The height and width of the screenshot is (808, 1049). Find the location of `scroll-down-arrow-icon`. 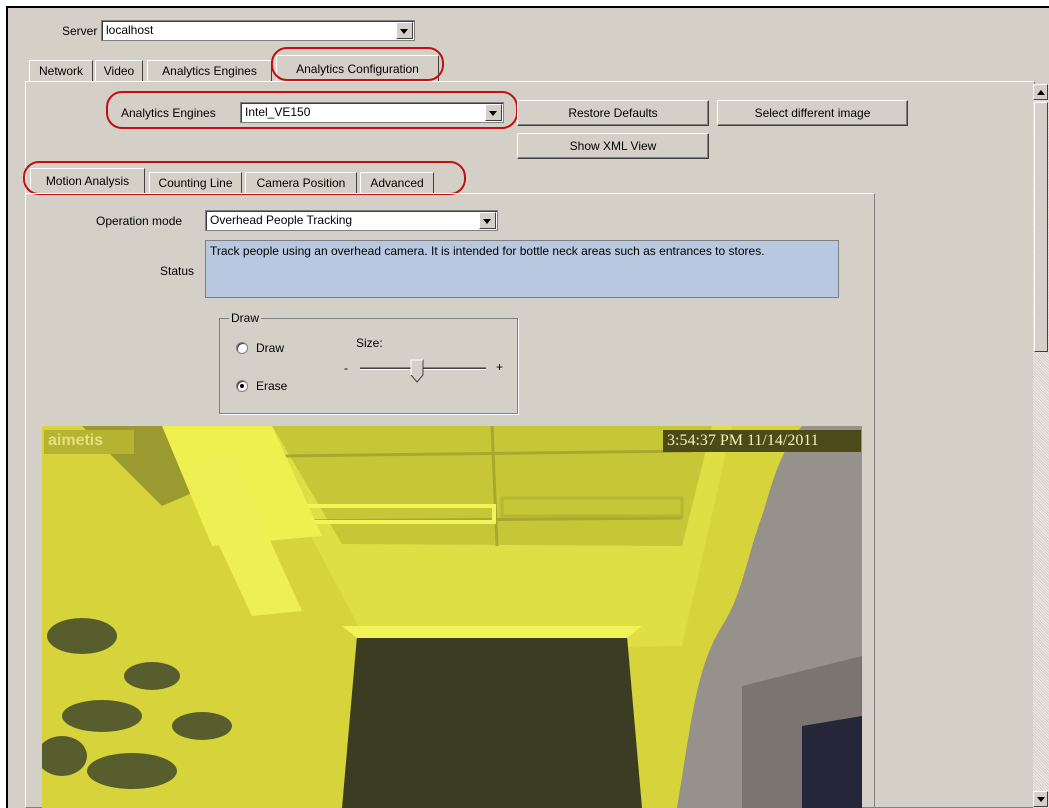

scroll-down-arrow-icon is located at coordinates (1040, 799).